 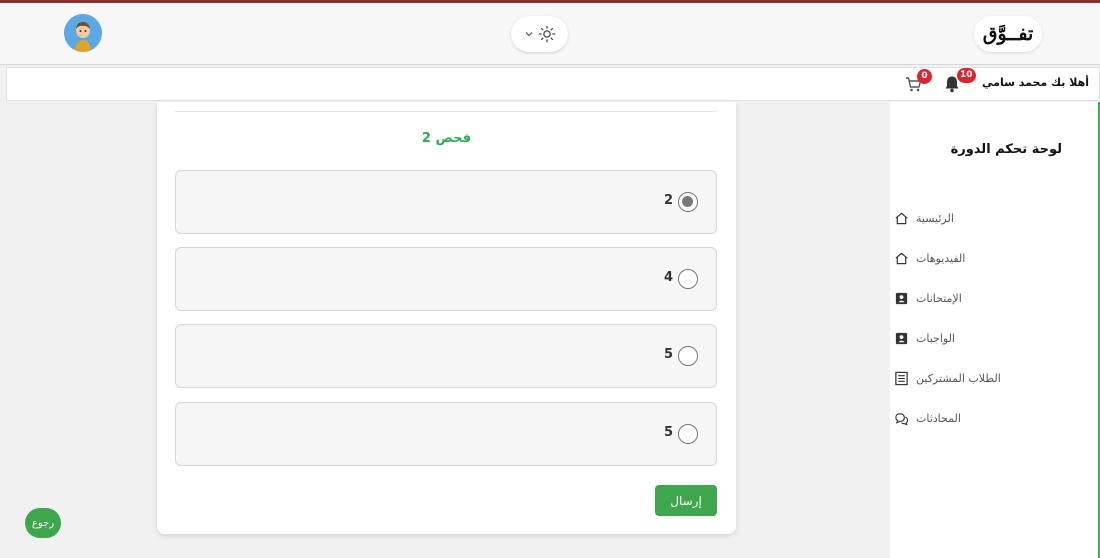 What do you see at coordinates (668, 277) in the screenshot?
I see `answer-option-label: 4` at bounding box center [668, 277].